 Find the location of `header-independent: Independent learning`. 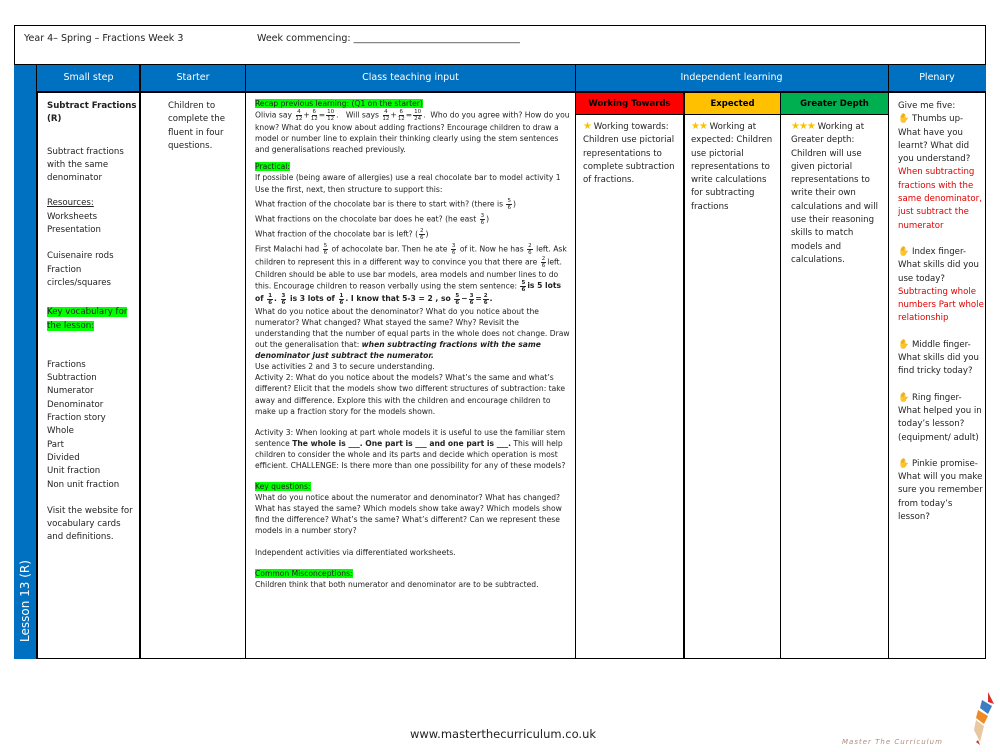

header-independent: Independent learning is located at coordinates (731, 79).